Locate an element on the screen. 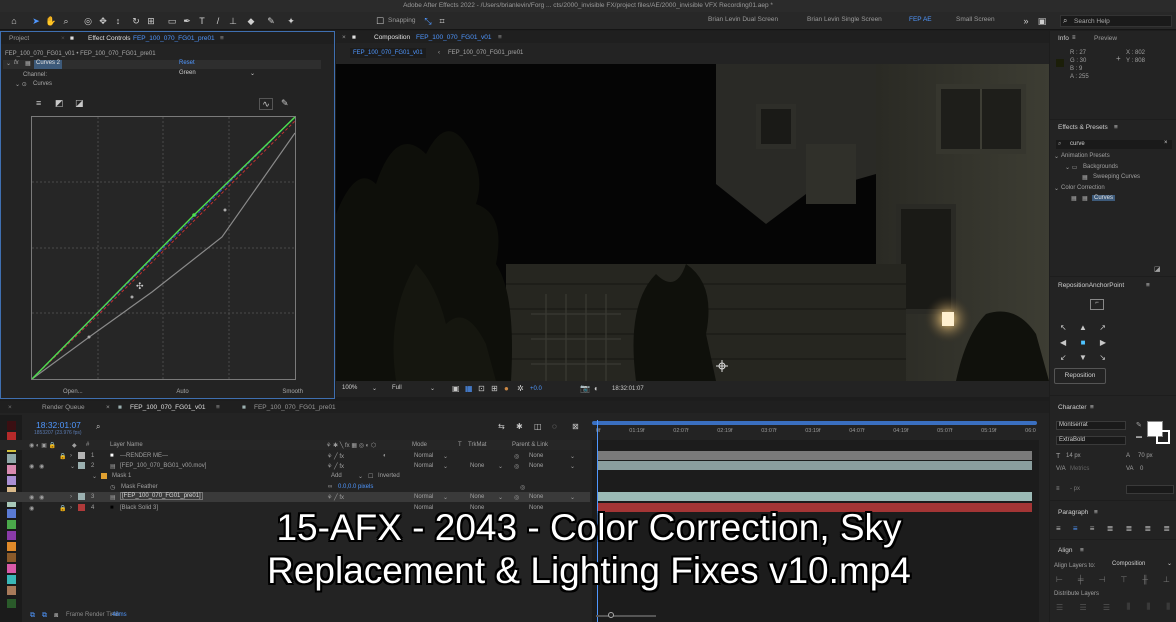 This screenshot has width=1176, height=622. audio-icon: ◉ is located at coordinates (41, 466).